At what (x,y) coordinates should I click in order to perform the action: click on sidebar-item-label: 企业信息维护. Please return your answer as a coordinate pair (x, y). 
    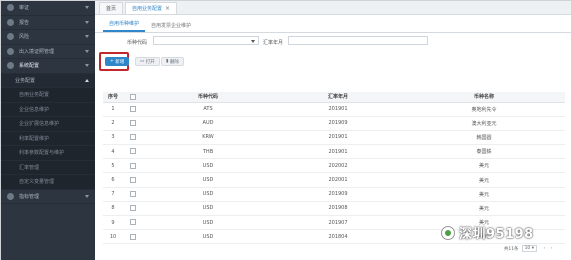
    Looking at the image, I should click on (34, 109).